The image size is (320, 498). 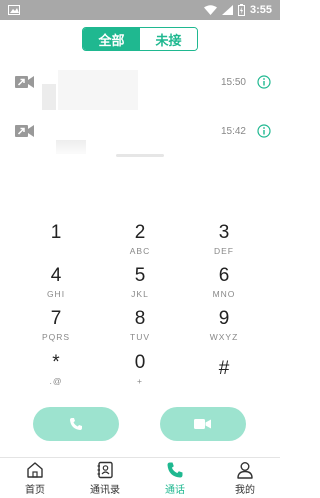 I want to click on battery-icon, so click(x=241, y=10).